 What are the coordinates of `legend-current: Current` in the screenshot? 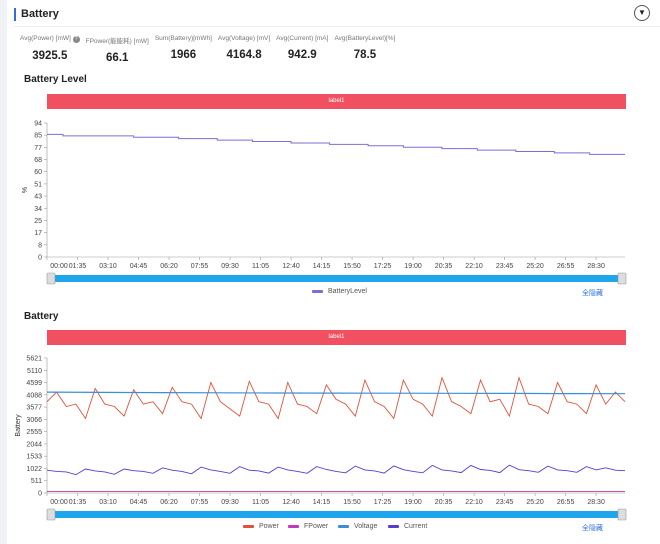 It's located at (407, 526).